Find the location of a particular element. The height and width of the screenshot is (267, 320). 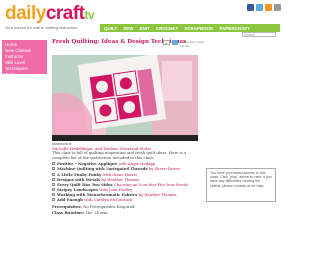

quilt-video-frame is located at coordinates (125, 98).